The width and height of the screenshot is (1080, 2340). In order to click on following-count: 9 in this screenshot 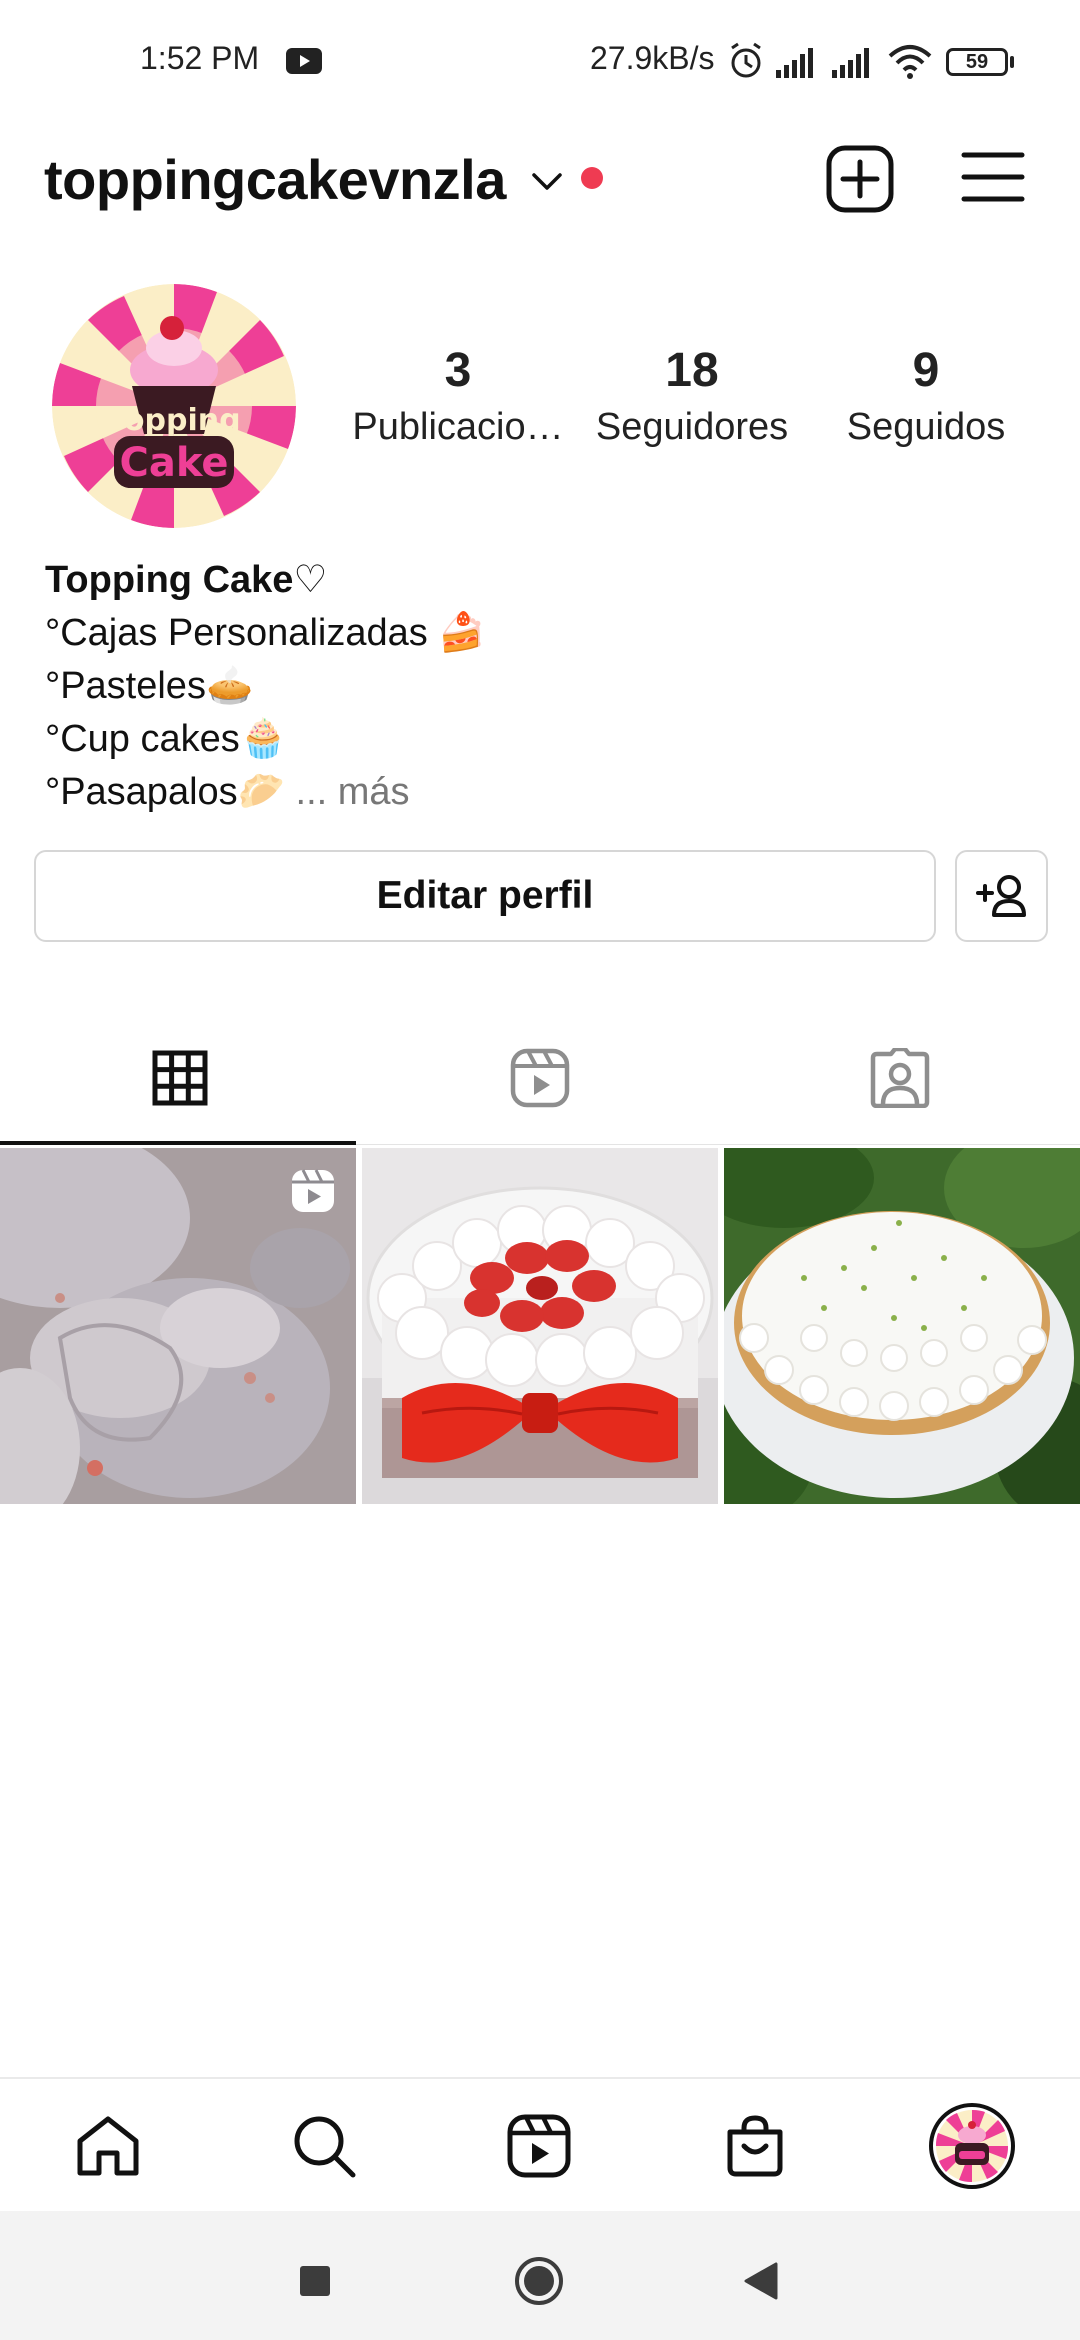, I will do `click(926, 370)`.